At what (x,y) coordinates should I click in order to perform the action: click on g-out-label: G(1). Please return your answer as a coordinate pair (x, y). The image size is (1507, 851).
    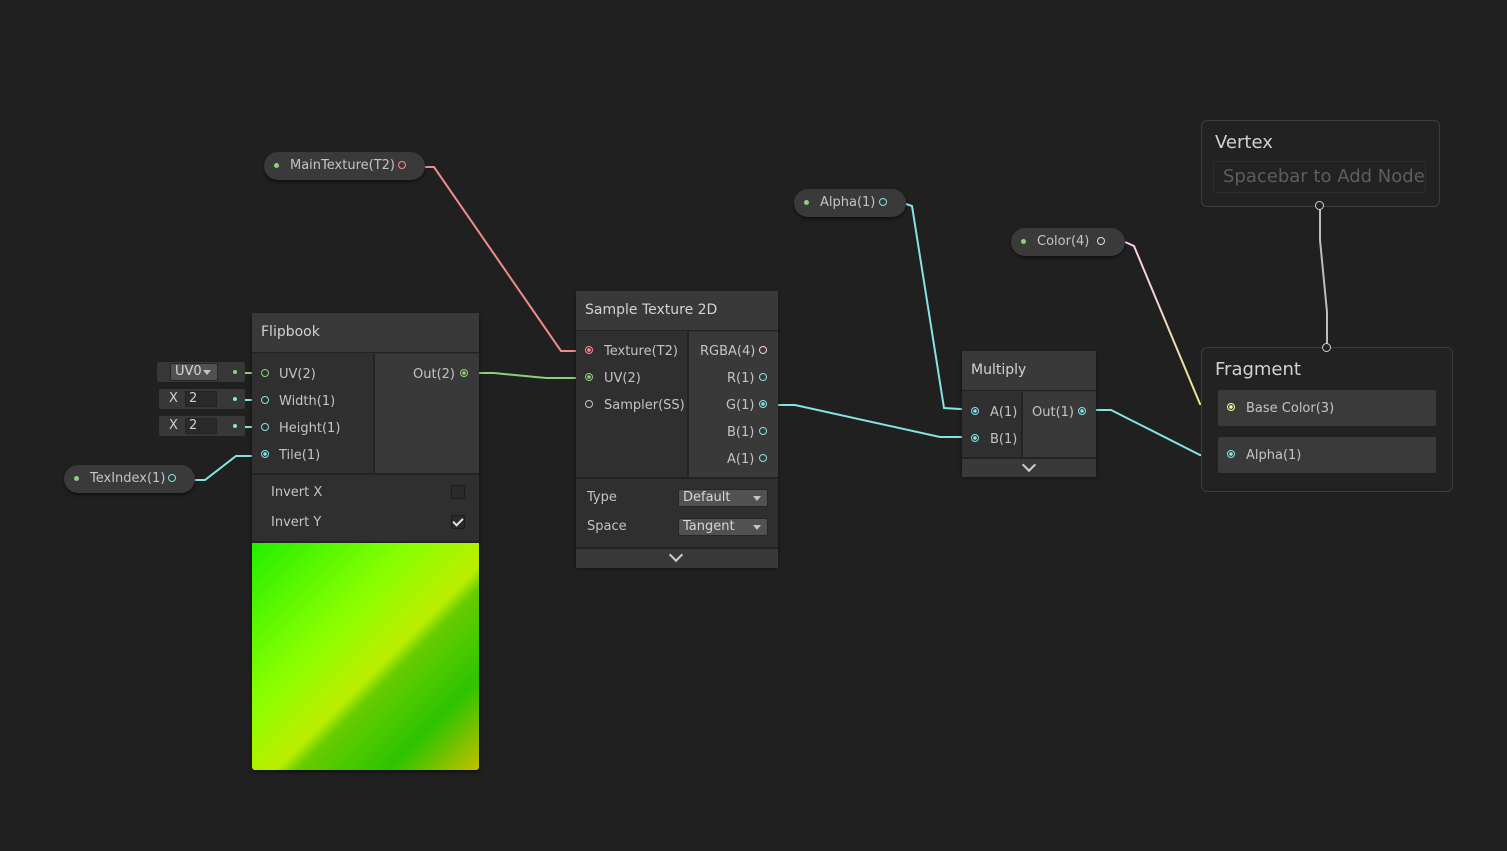
    Looking at the image, I should click on (740, 405).